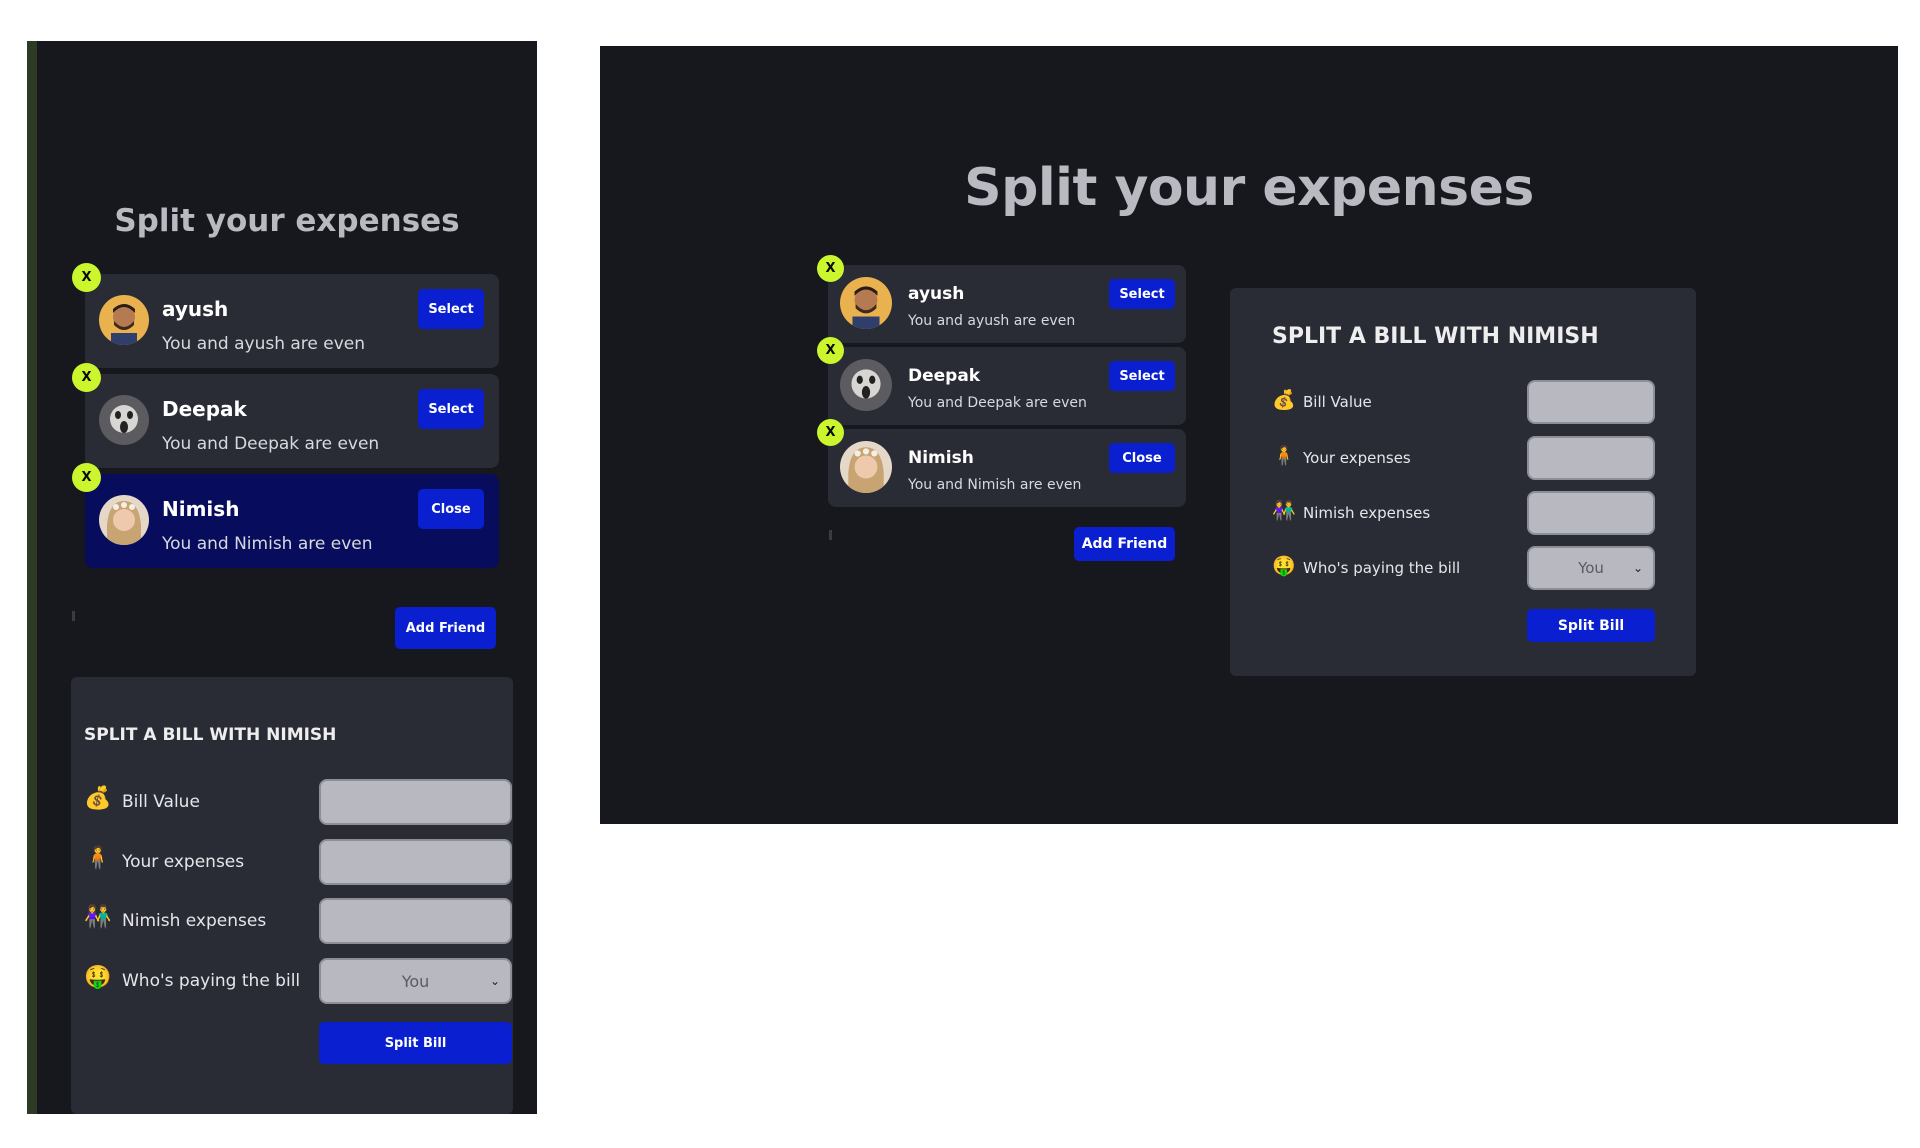  Describe the element at coordinates (32, 577) in the screenshot. I see `window-edge` at that location.